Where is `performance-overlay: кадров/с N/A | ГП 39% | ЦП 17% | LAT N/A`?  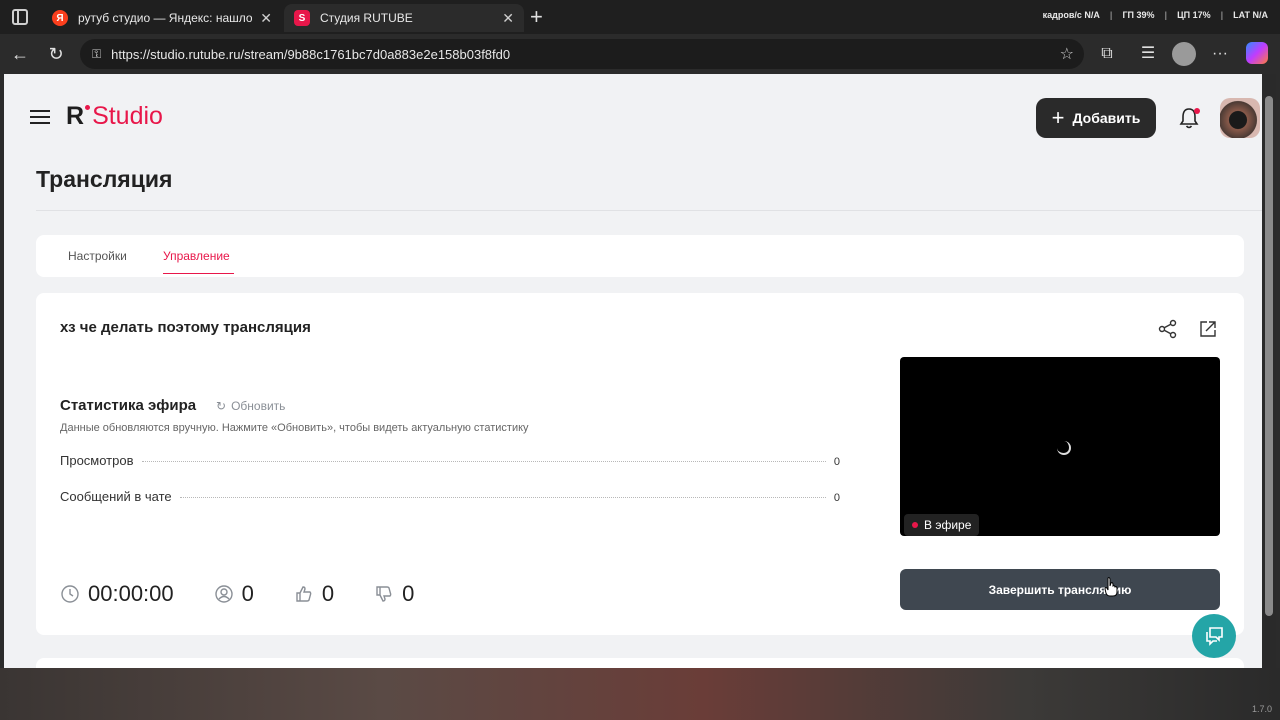
performance-overlay: кадров/с N/A | ГП 39% | ЦП 17% | LAT N/A is located at coordinates (1155, 15).